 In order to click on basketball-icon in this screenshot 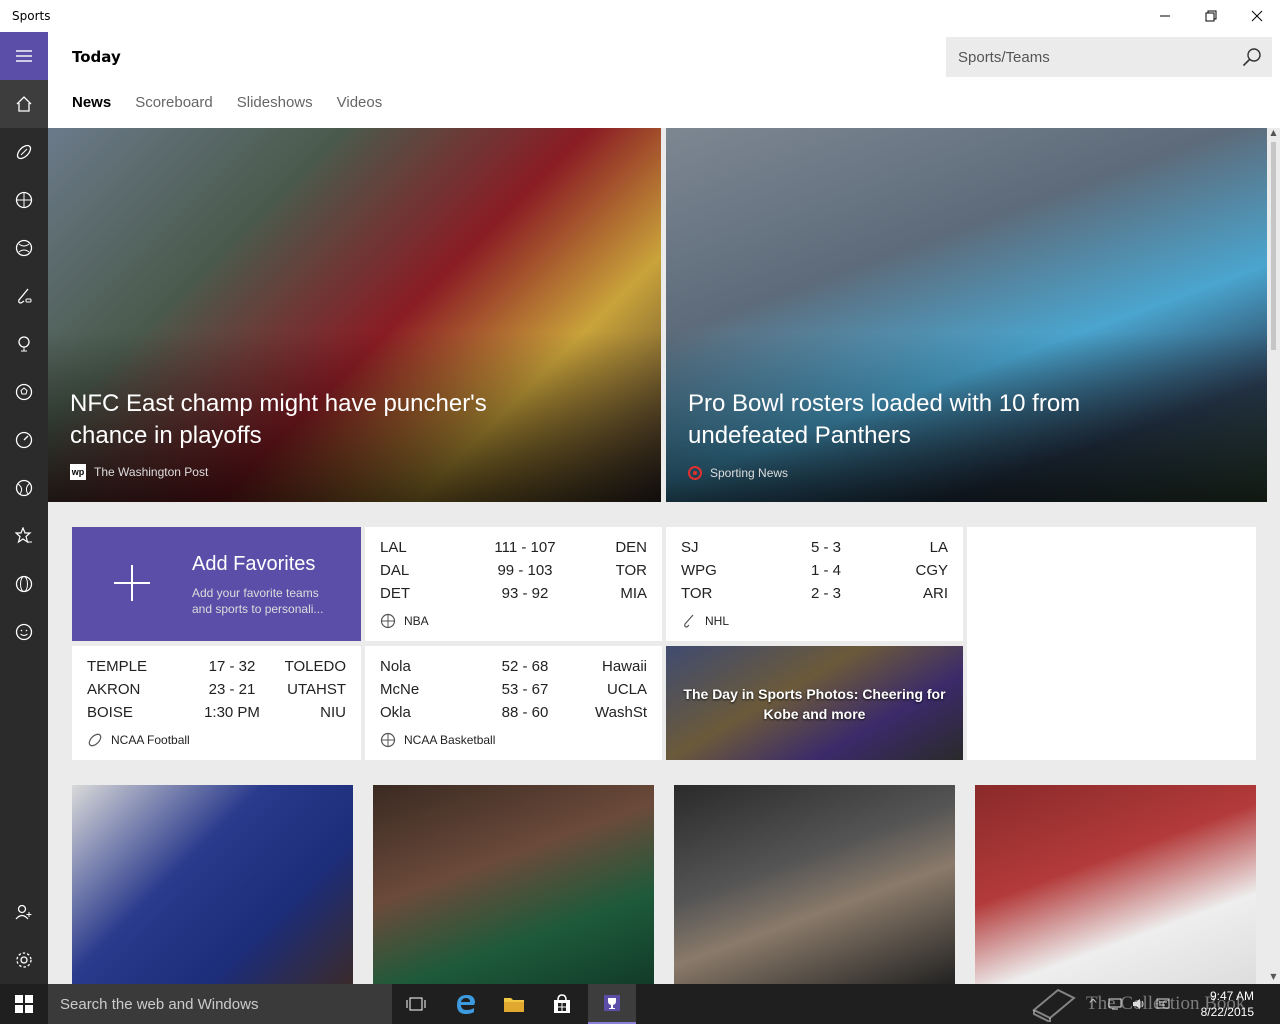, I will do `click(24, 200)`.